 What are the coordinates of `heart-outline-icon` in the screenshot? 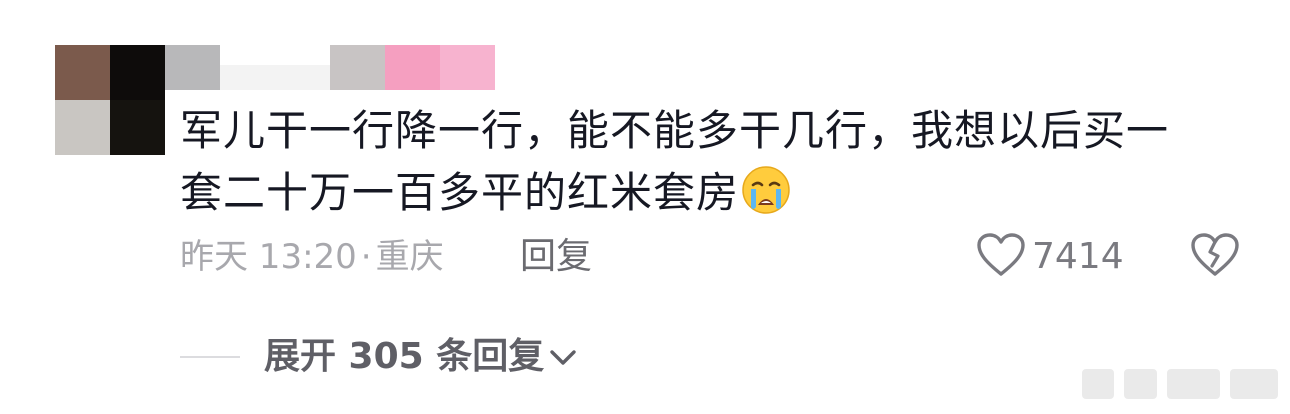 It's located at (1001, 257).